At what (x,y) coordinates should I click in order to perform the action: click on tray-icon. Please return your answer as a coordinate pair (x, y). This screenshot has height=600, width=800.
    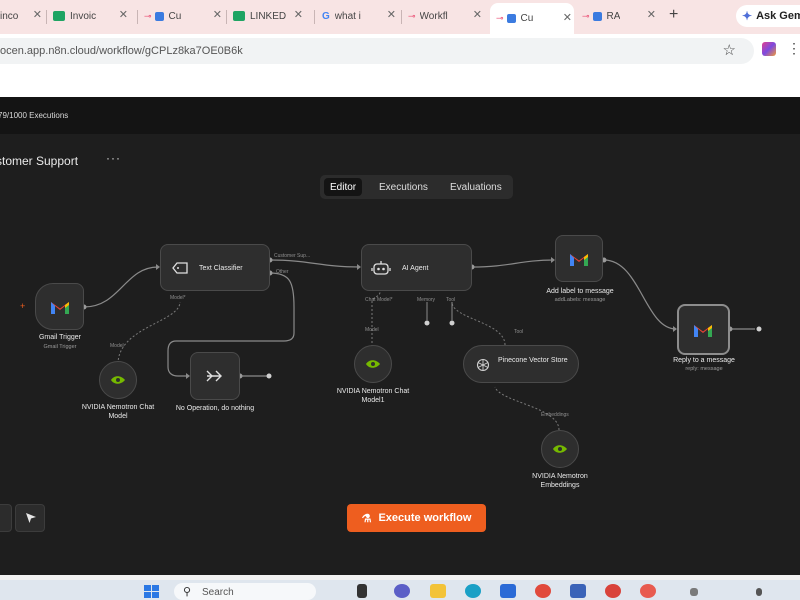
    Looking at the image, I should click on (759, 592).